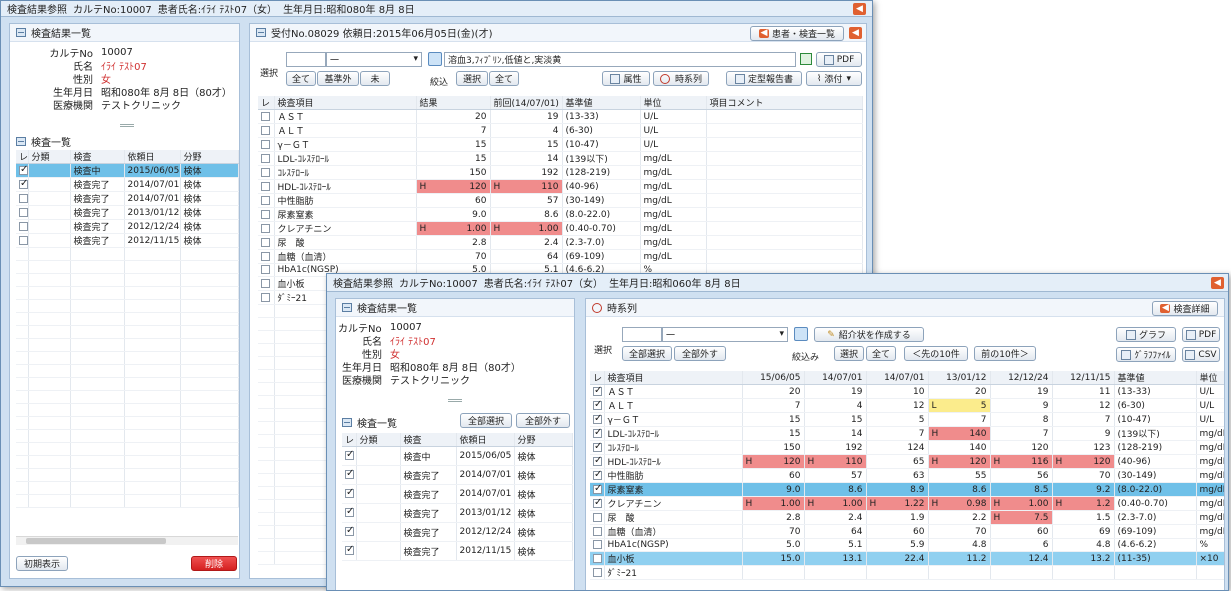  I want to click on exam-detail-button: ◀ 検査詳細, so click(1185, 308).